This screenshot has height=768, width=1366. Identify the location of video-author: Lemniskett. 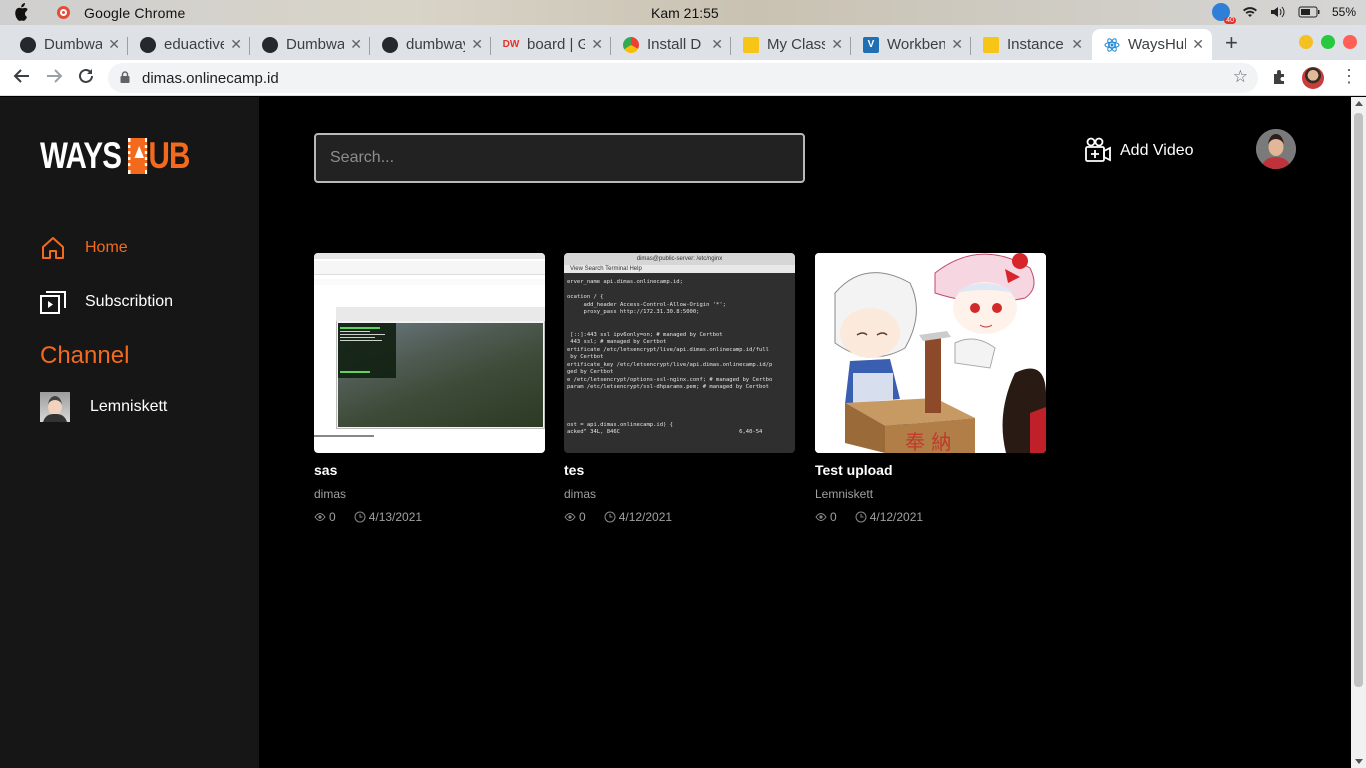
(930, 494).